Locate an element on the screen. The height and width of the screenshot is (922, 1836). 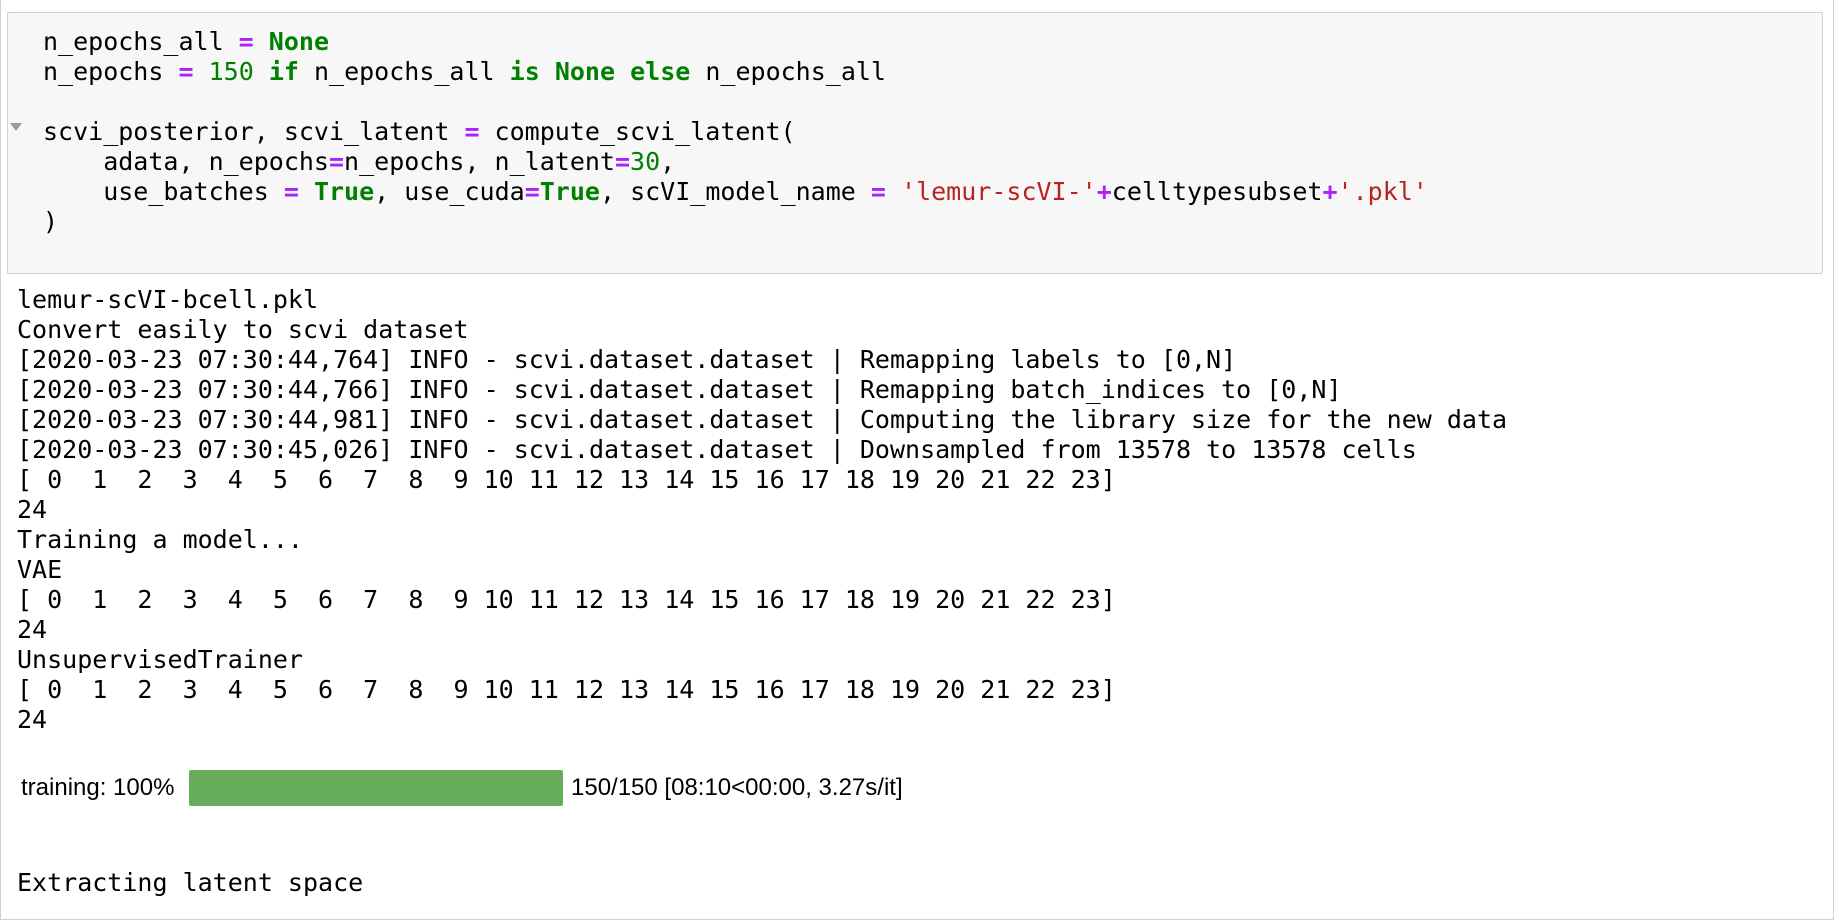
output-final-line: Extracting latent space is located at coordinates (190, 882).